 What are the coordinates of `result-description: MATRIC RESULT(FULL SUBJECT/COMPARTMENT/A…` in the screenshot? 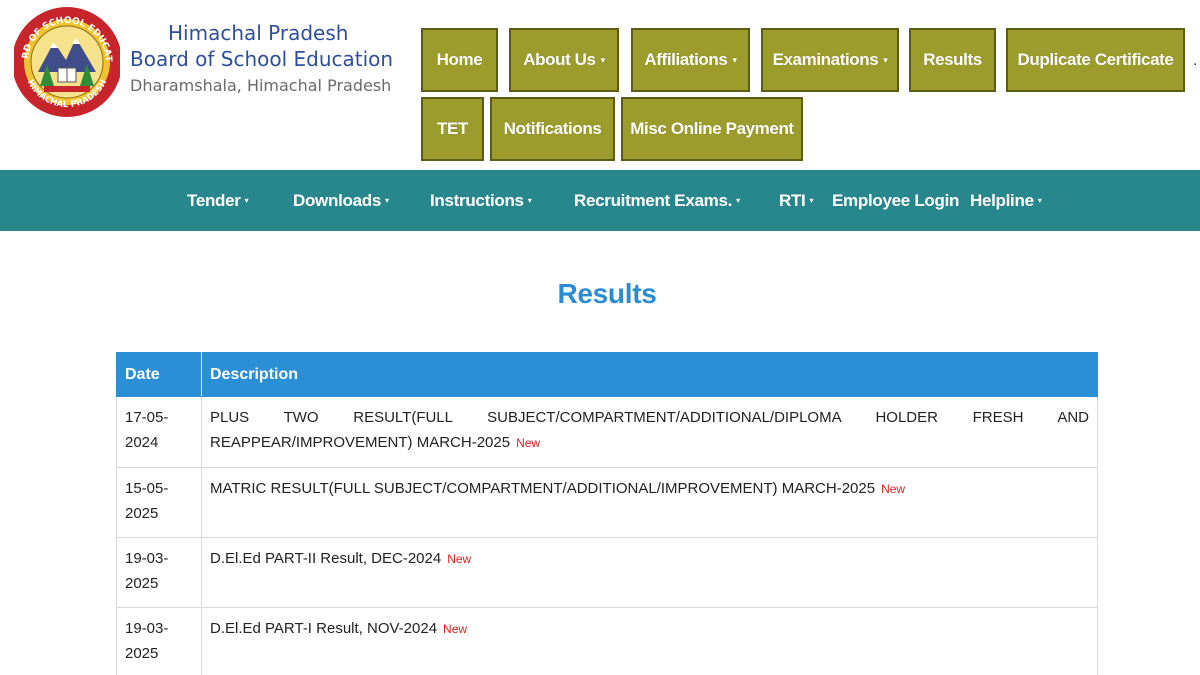 It's located at (649, 502).